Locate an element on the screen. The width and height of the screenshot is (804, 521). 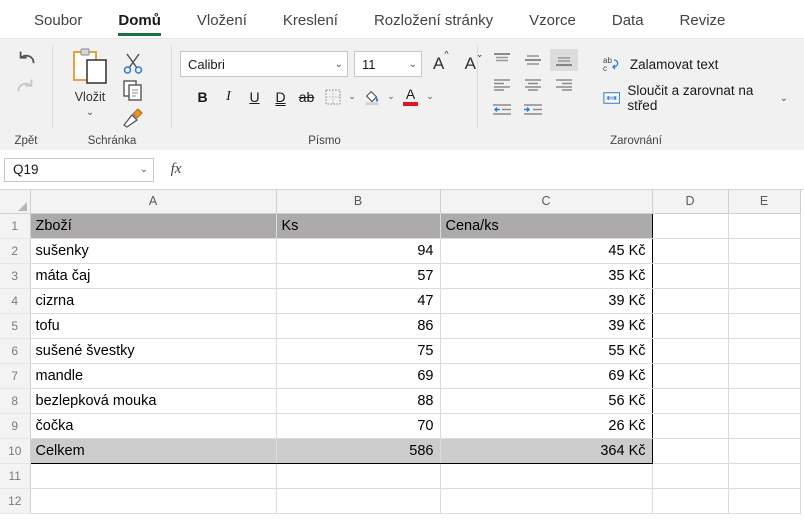
cell-a6: sušené švestky is located at coordinates (153, 351).